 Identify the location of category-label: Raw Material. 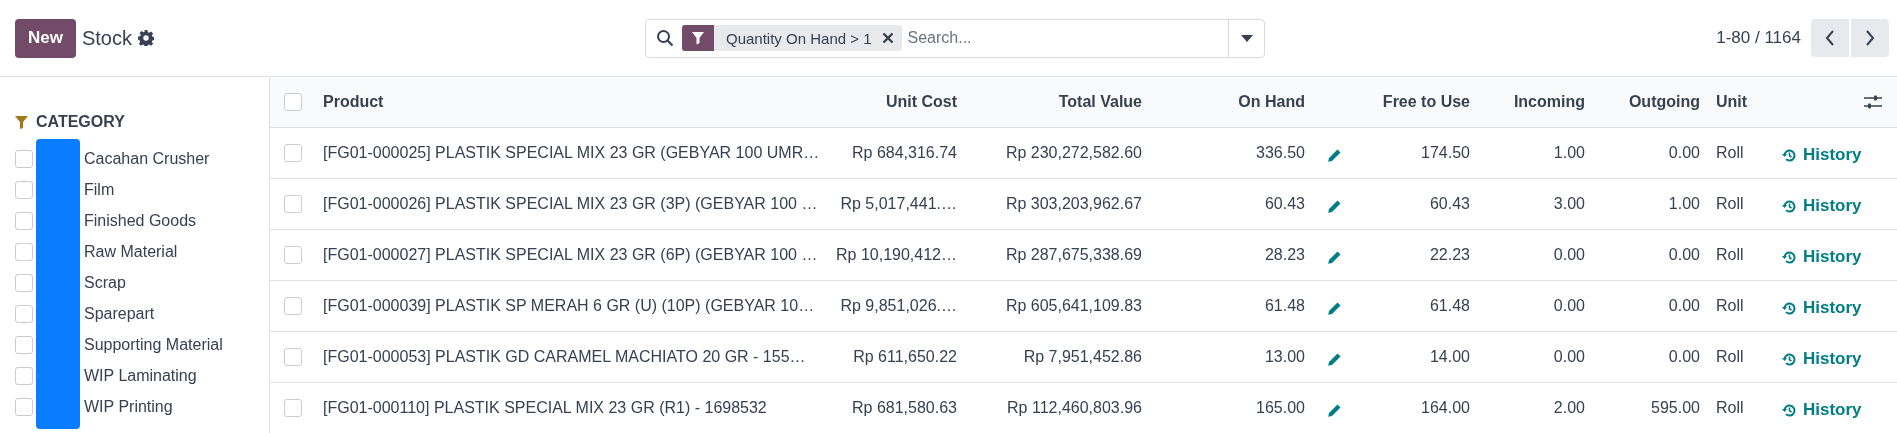
(131, 251).